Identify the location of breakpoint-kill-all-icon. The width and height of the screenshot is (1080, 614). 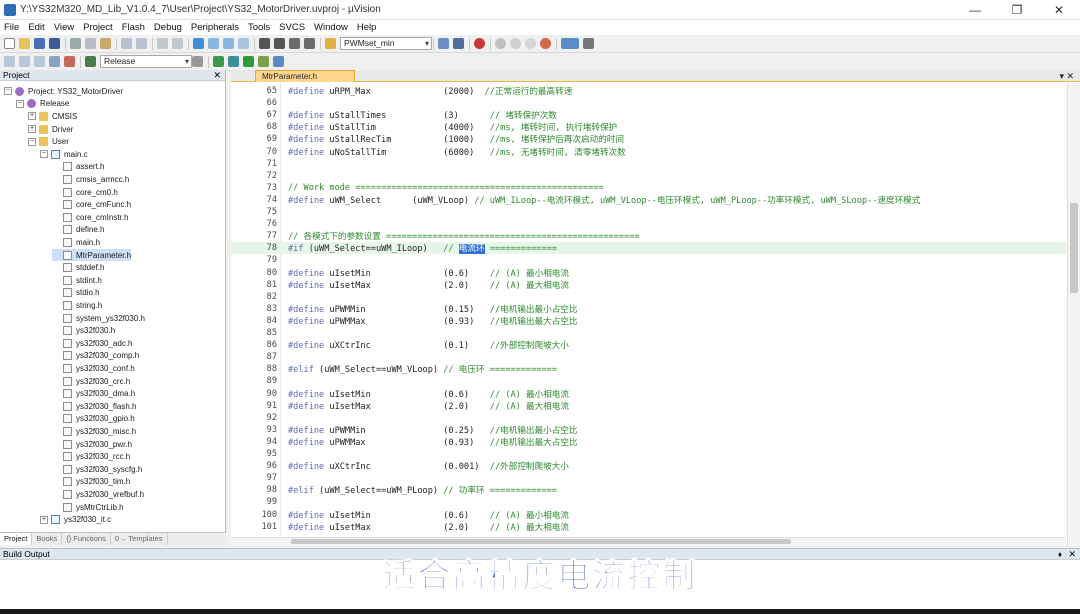
(545, 43).